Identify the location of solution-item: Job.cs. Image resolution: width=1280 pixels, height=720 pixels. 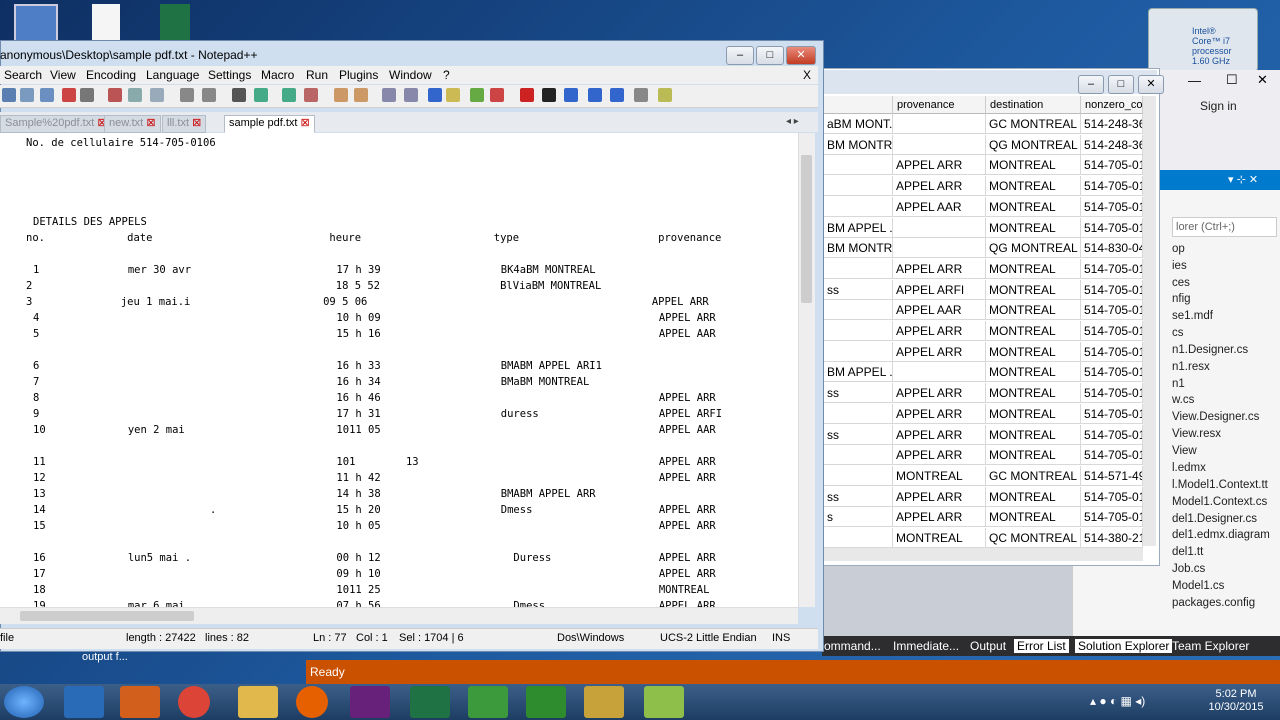
(1188, 569).